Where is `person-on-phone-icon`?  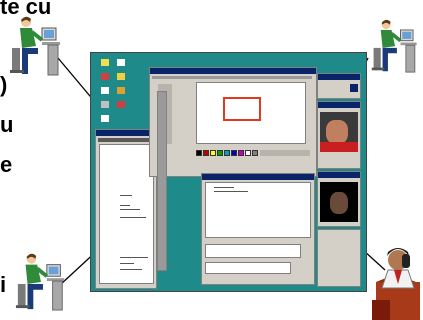 person-on-phone-icon is located at coordinates (396, 284).